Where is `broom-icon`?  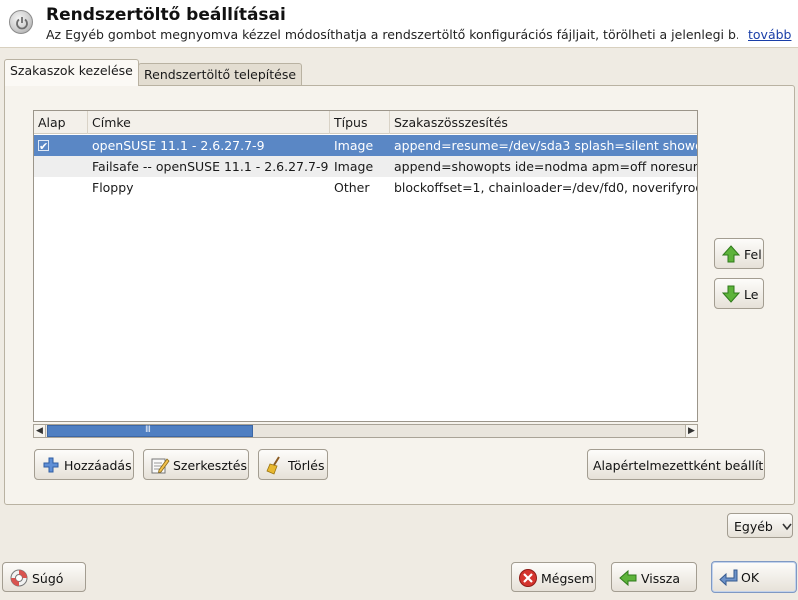 broom-icon is located at coordinates (275, 465).